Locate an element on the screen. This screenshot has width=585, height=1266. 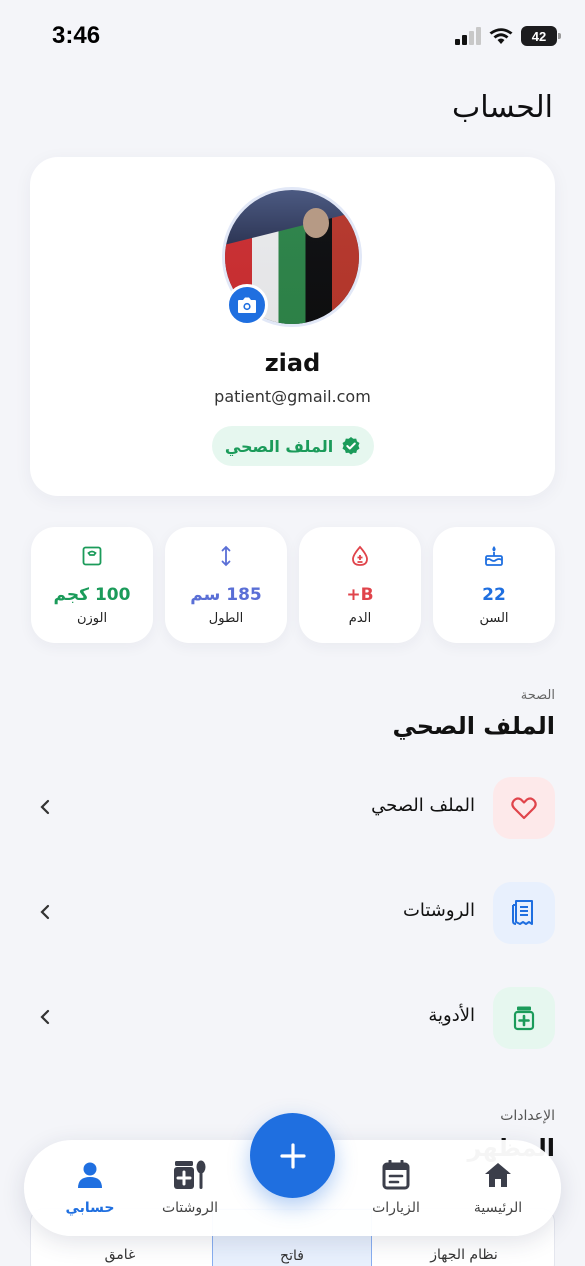
battery-icon: 42 is located at coordinates (541, 36).